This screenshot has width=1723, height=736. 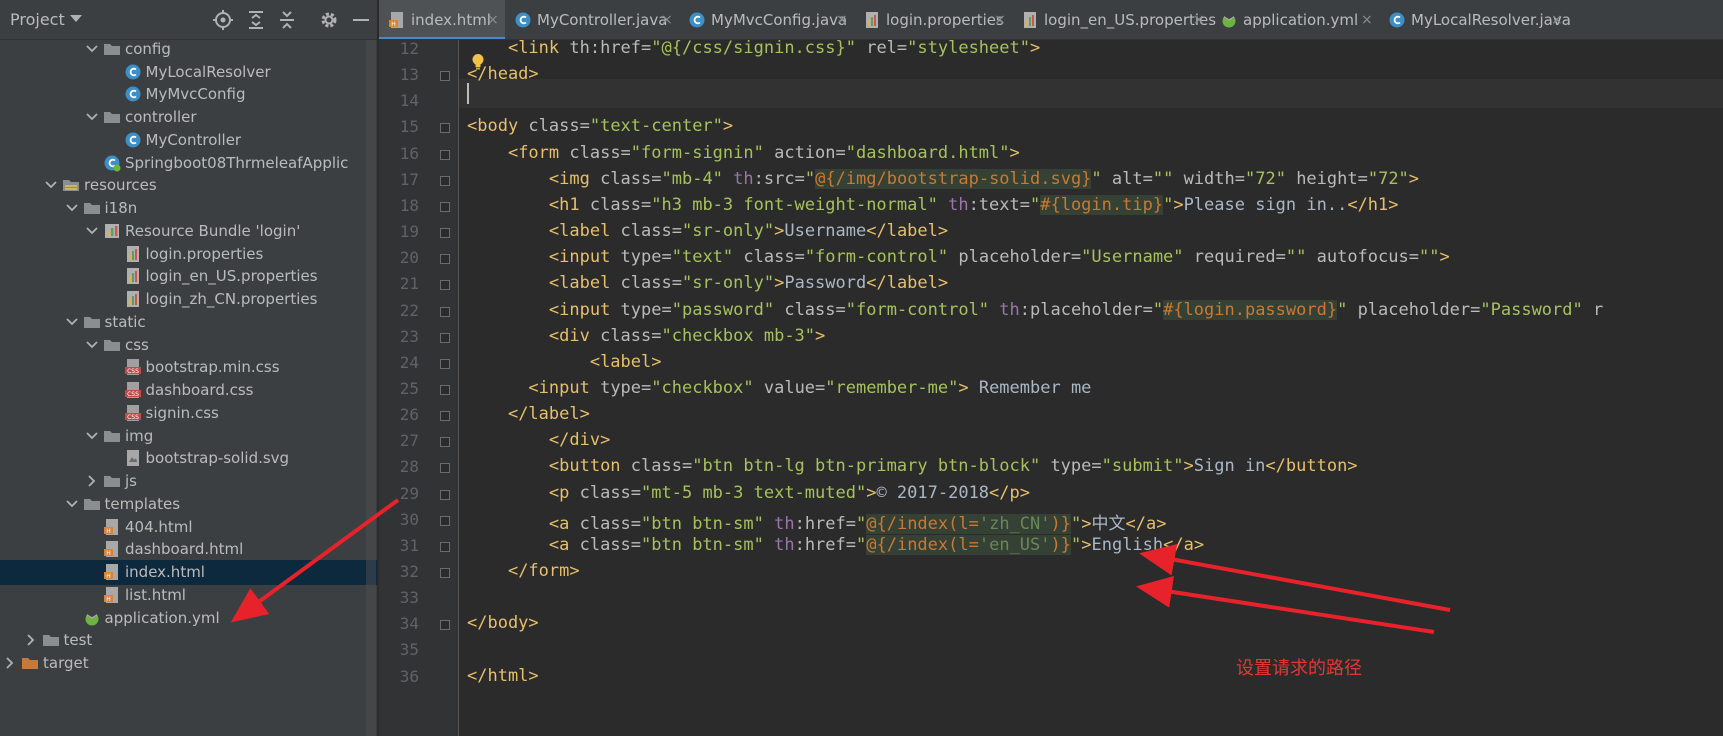 What do you see at coordinates (287, 20) in the screenshot?
I see `collapse-all-icon` at bounding box center [287, 20].